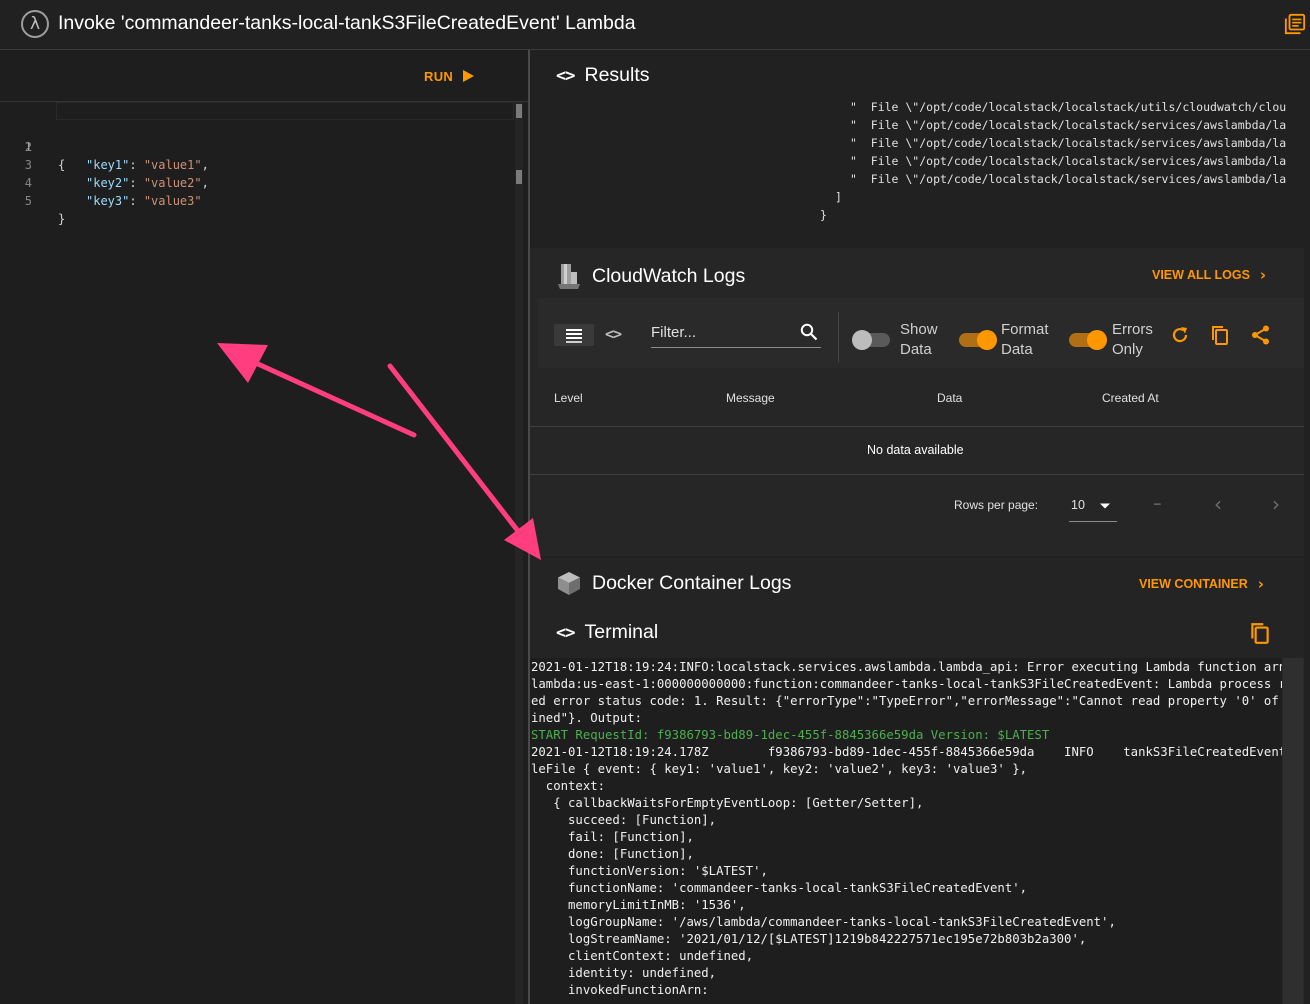  I want to click on annotation-arrows, so click(379, 451).